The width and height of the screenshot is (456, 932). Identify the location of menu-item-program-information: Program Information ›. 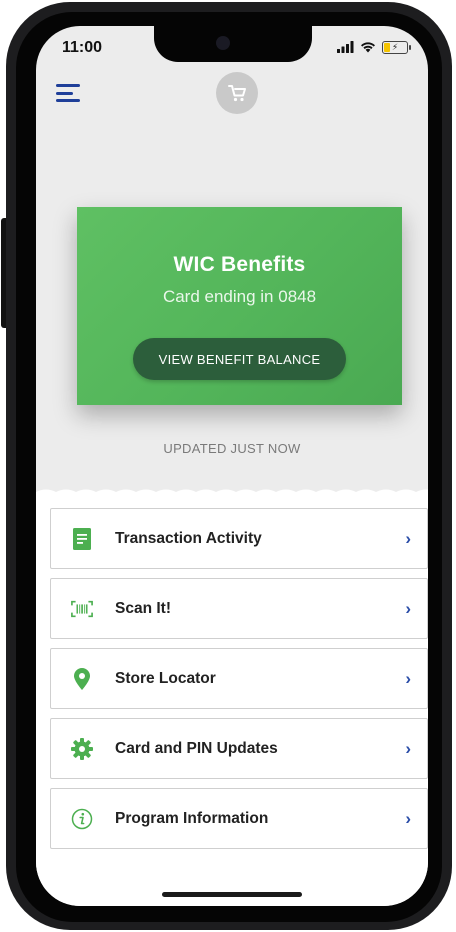
(239, 818).